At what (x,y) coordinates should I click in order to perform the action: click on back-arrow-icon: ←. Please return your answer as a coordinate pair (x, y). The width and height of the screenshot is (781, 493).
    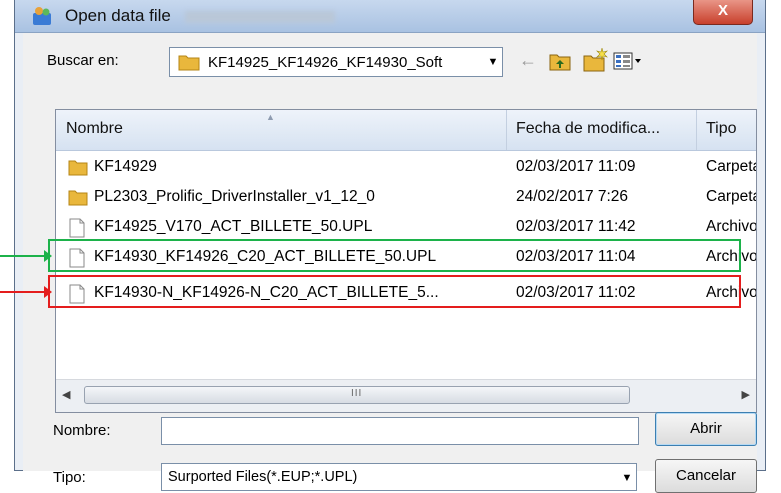
    Looking at the image, I should click on (528, 60).